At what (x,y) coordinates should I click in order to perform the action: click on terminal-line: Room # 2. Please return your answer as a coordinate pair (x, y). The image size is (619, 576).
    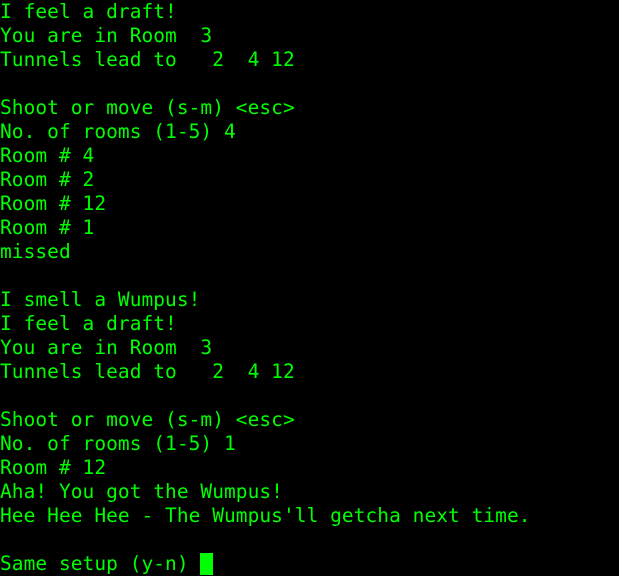
    Looking at the image, I should click on (309, 180).